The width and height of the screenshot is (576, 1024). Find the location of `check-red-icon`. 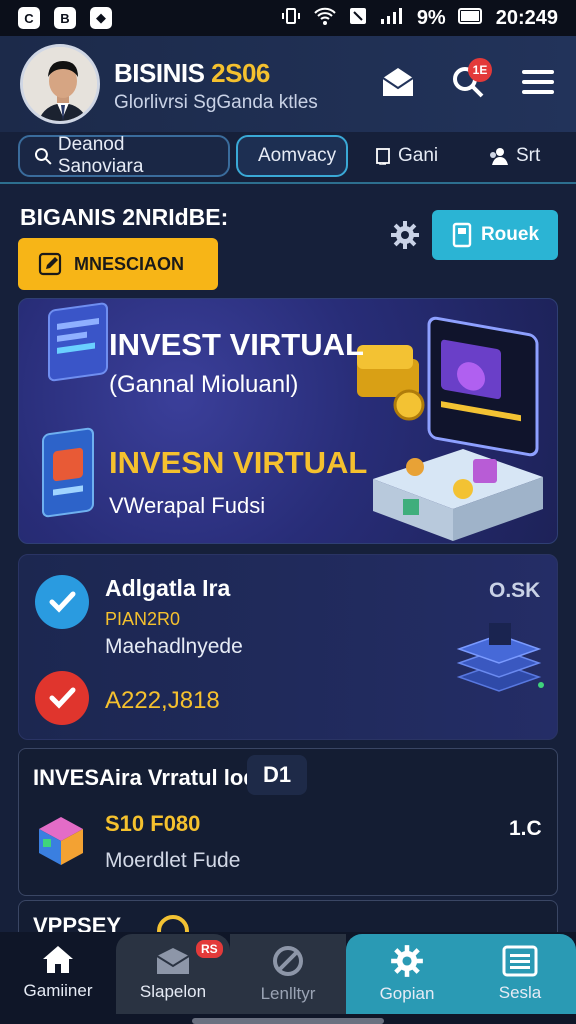

check-red-icon is located at coordinates (62, 698).